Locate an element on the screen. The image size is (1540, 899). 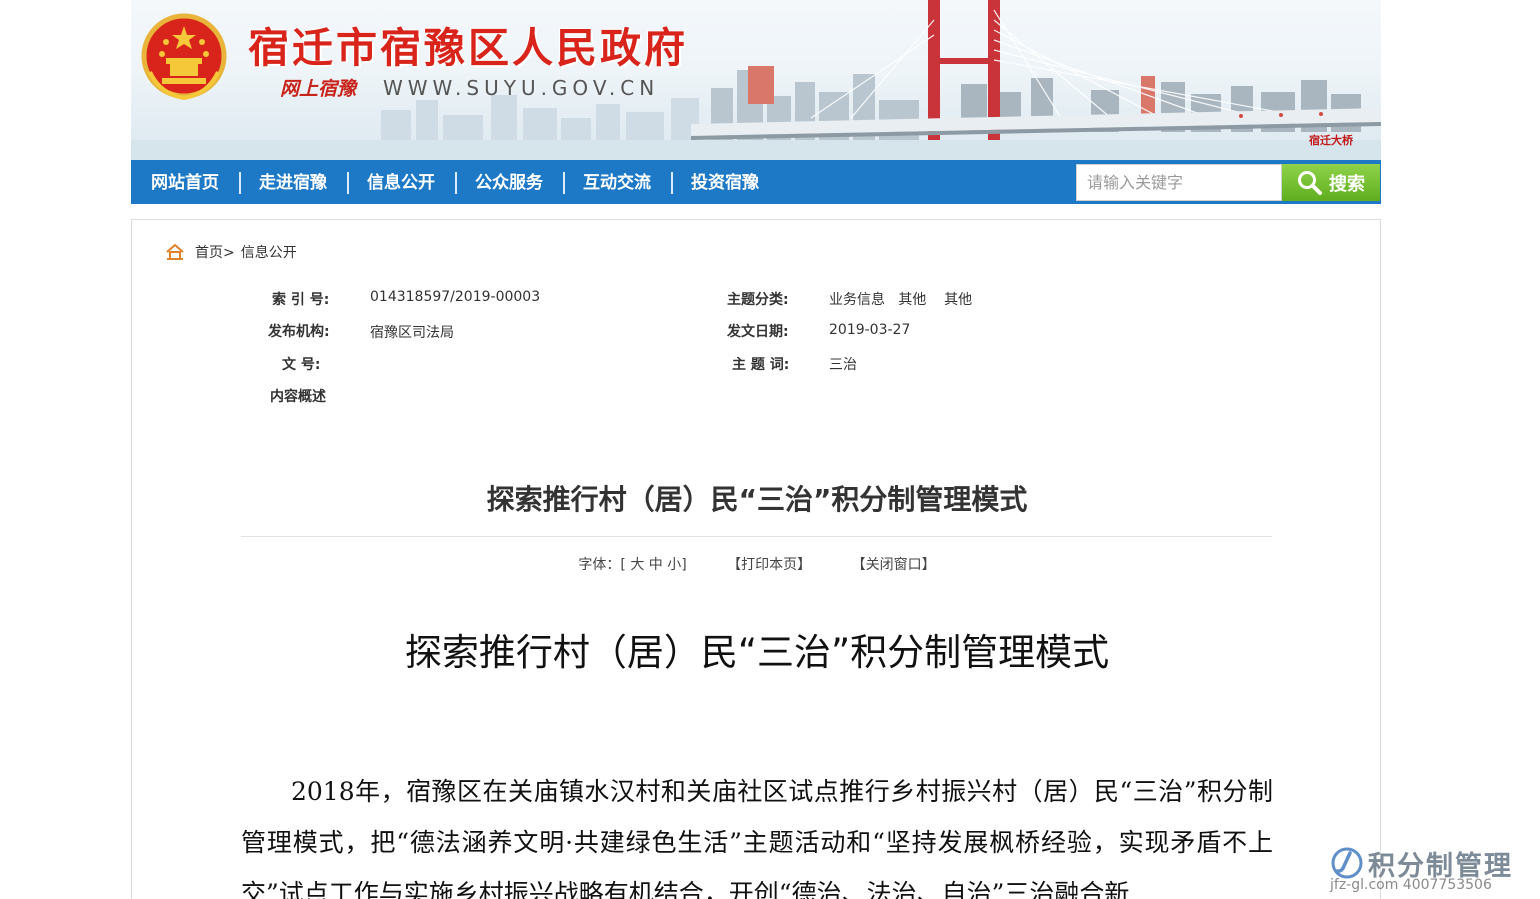
close-window-link: 【关闭窗口】 is located at coordinates (894, 565).